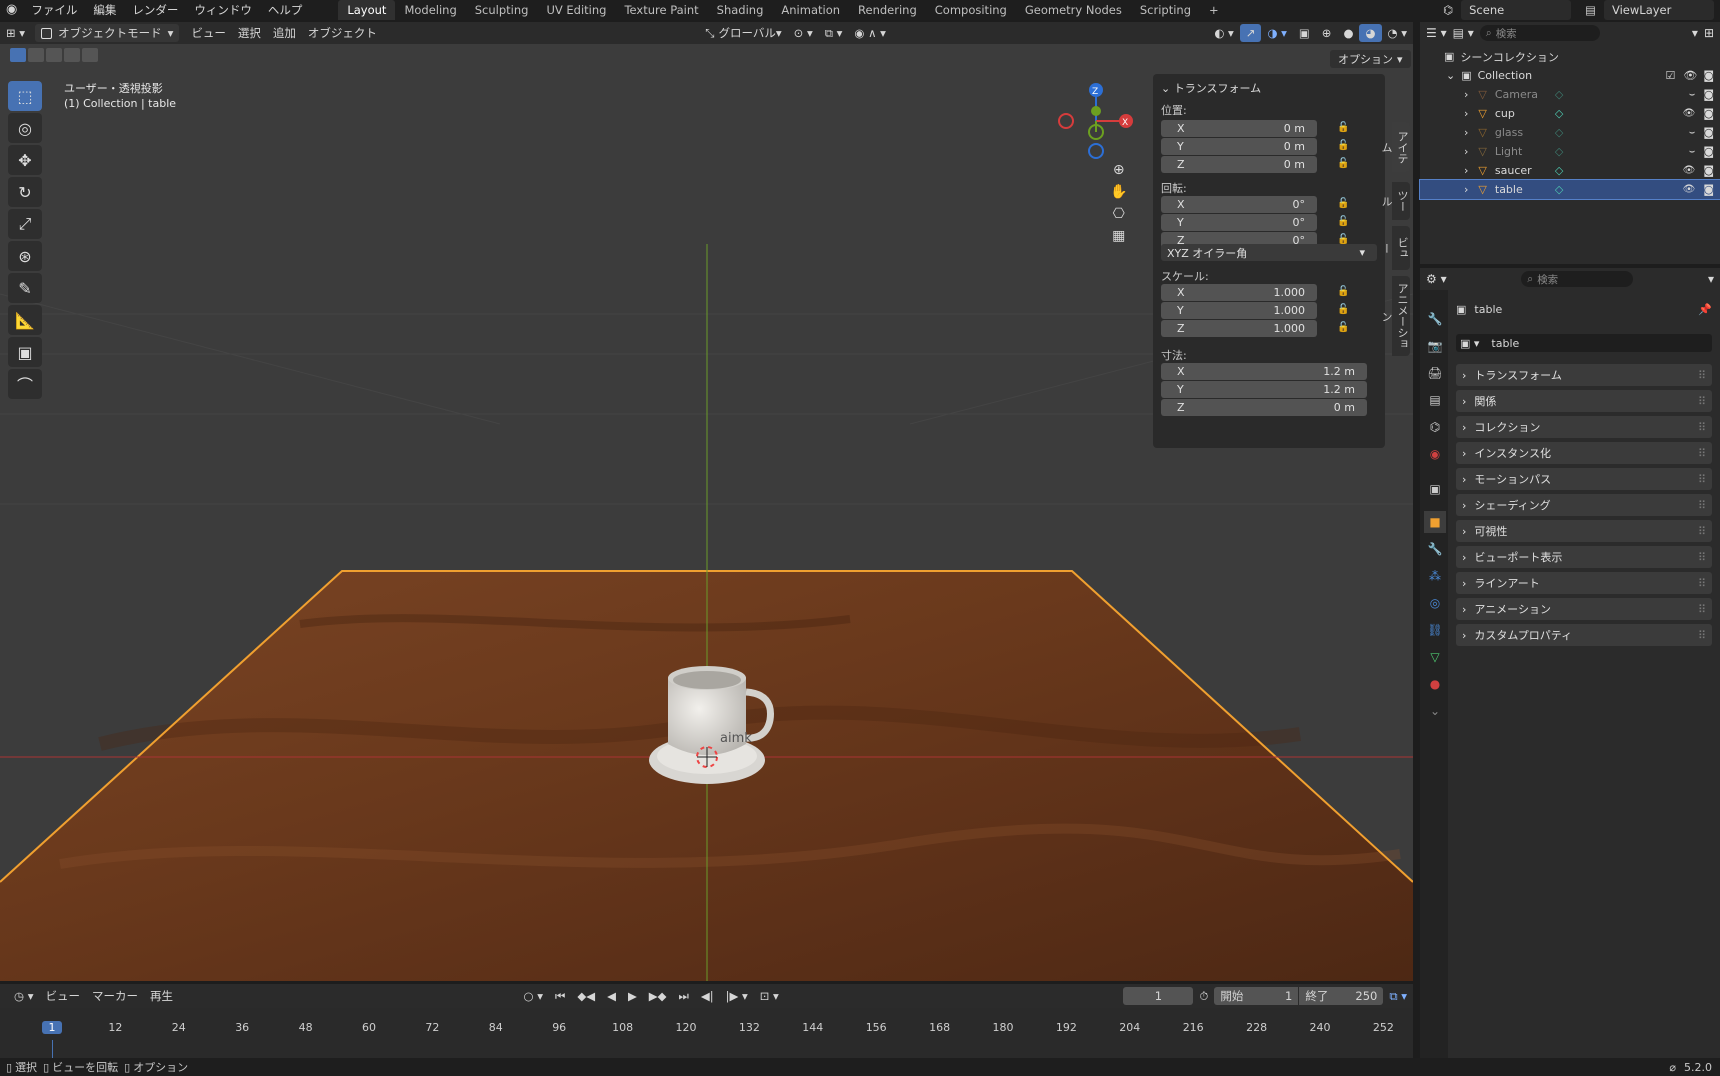 This screenshot has height=1076, width=1720. Describe the element at coordinates (90, 55) in the screenshot. I see `select-invert-icon` at that location.